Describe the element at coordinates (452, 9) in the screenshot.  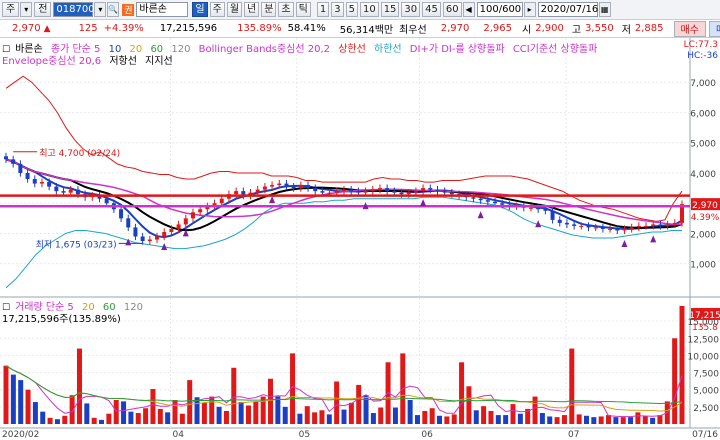
I see `minute-button: 60` at that location.